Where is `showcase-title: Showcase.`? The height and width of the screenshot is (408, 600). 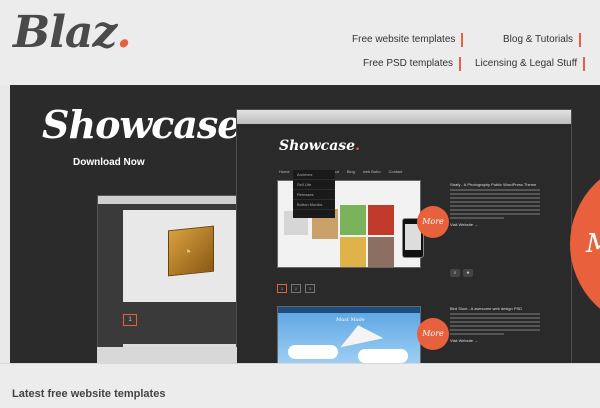 showcase-title: Showcase. is located at coordinates (148, 124).